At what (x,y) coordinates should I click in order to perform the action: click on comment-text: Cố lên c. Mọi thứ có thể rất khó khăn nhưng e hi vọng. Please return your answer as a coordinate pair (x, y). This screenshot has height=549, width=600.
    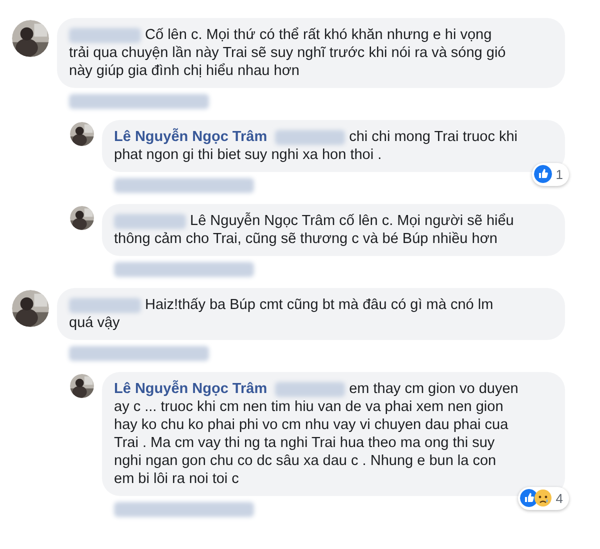
    Looking at the image, I should click on (318, 35).